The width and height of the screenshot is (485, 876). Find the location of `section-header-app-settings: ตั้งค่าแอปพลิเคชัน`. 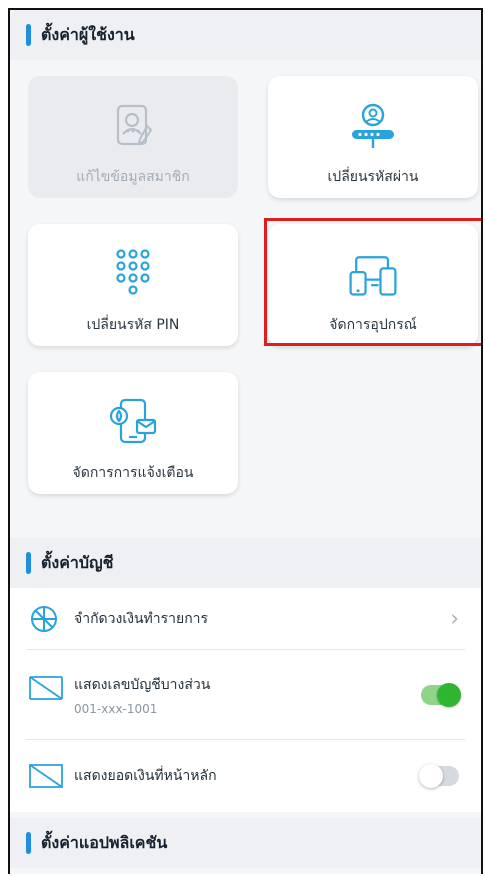

section-header-app-settings: ตั้งค่าแอปพลิเคชัน is located at coordinates (245, 843).